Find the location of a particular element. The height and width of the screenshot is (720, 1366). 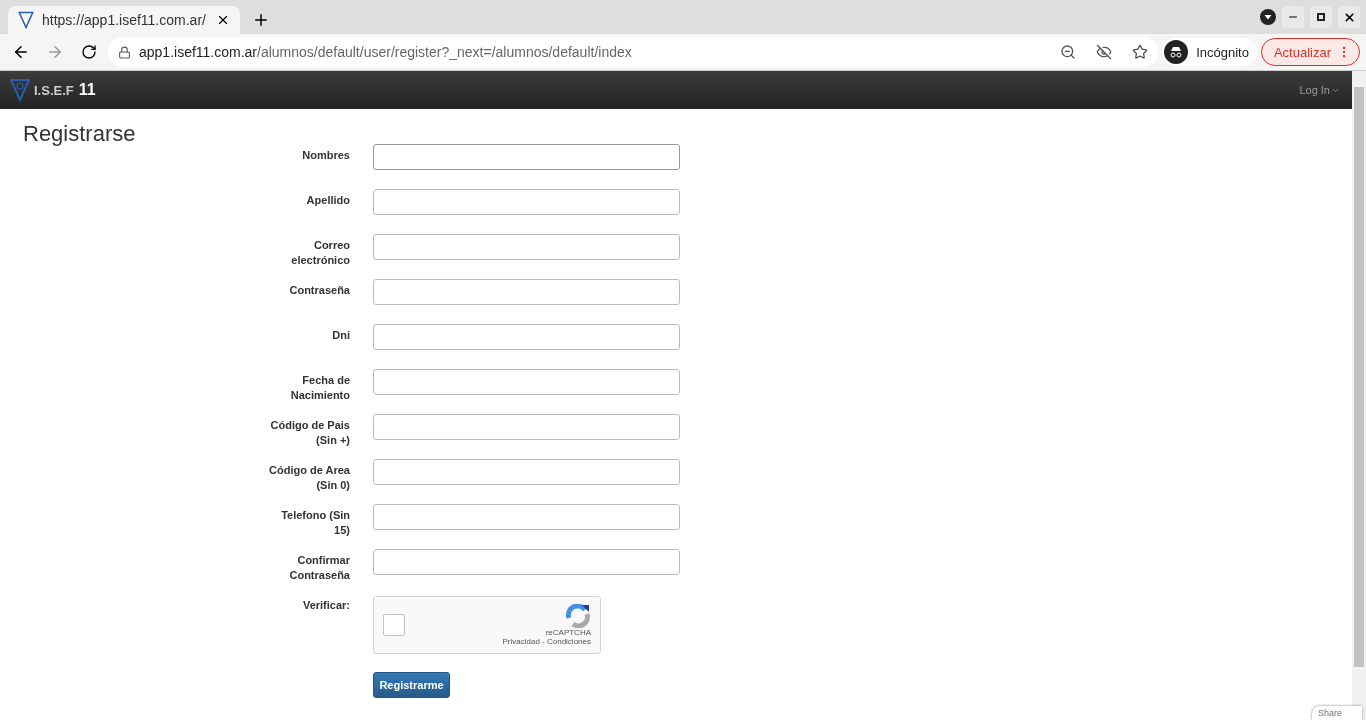

address-bar: app1.isef11.com.ar/alumnos/default/user/register?_next=/alumnos/default/index is located at coordinates (633, 52).